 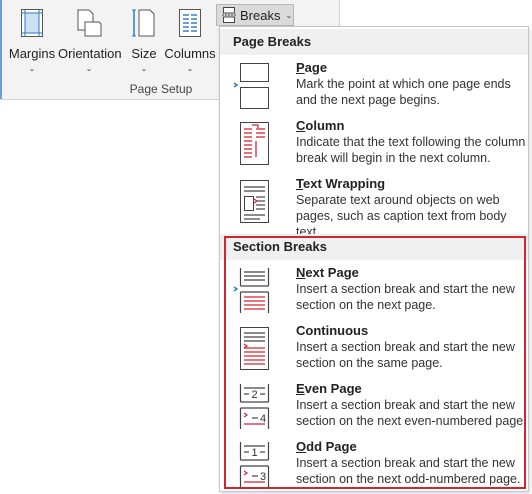 I want to click on text-wrapping-title: Text Wrapping, so click(x=341, y=183).